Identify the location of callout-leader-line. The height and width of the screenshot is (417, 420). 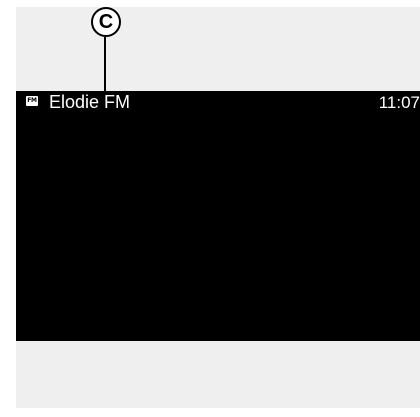
(105, 66).